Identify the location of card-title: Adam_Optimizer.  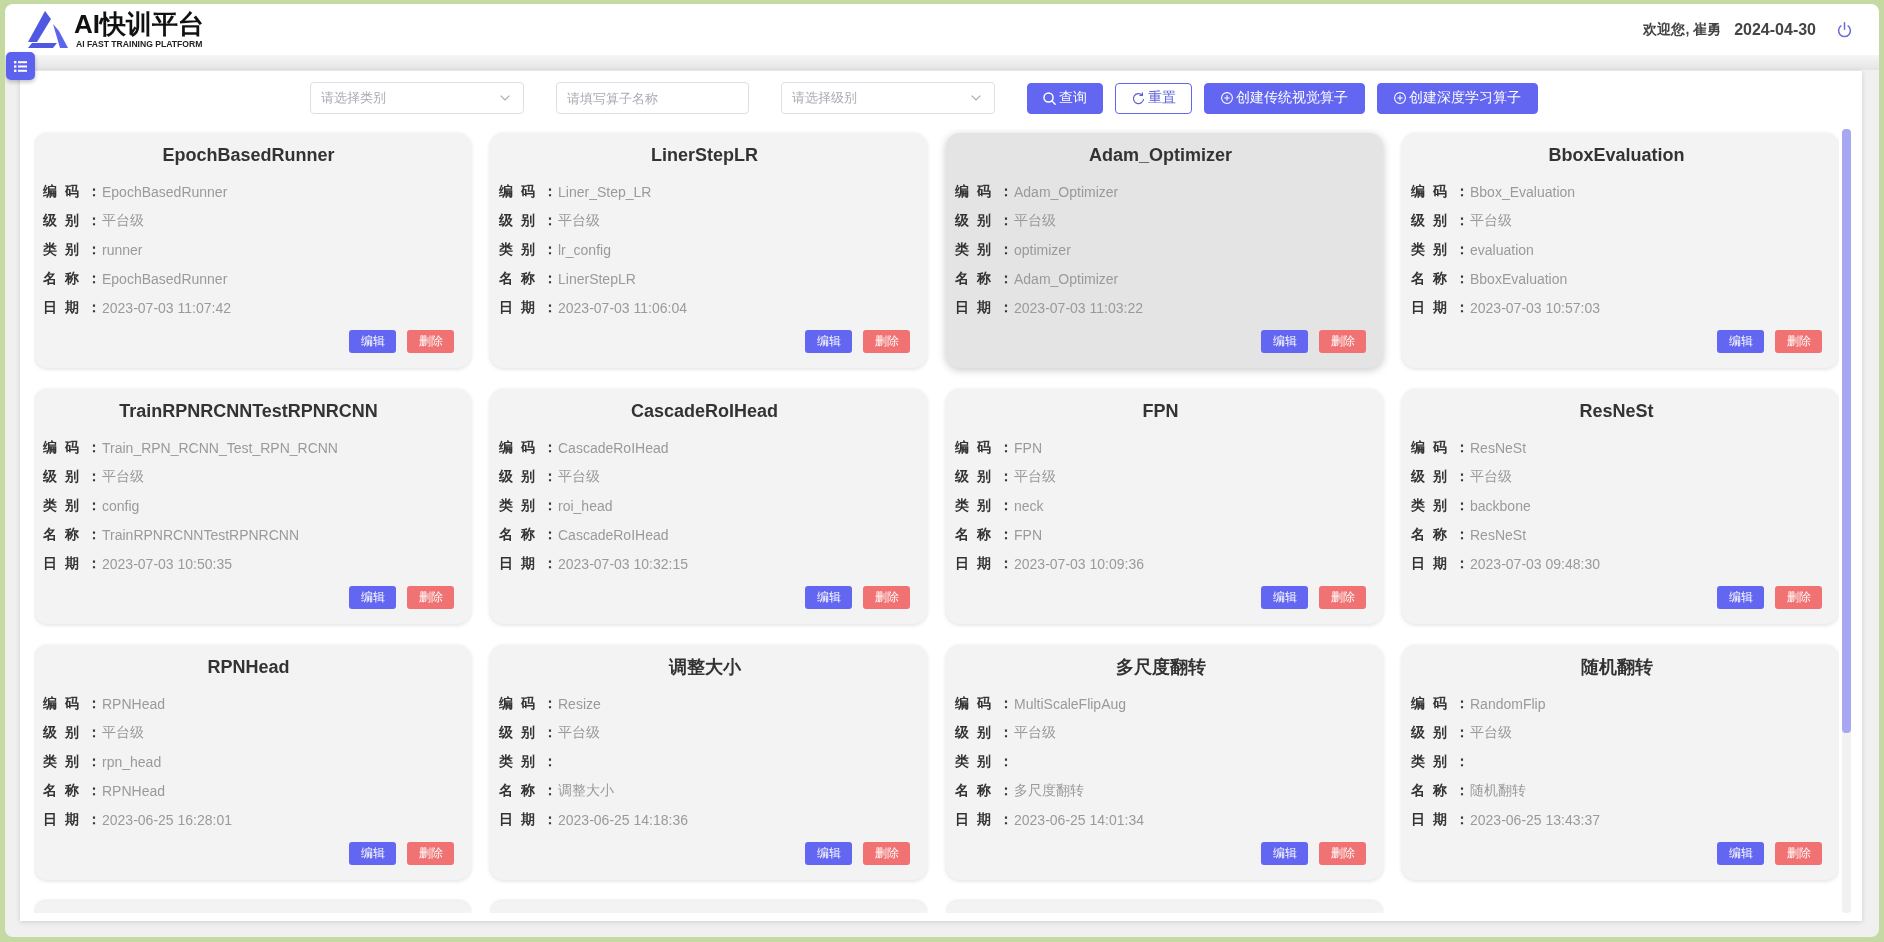
(1160, 155).